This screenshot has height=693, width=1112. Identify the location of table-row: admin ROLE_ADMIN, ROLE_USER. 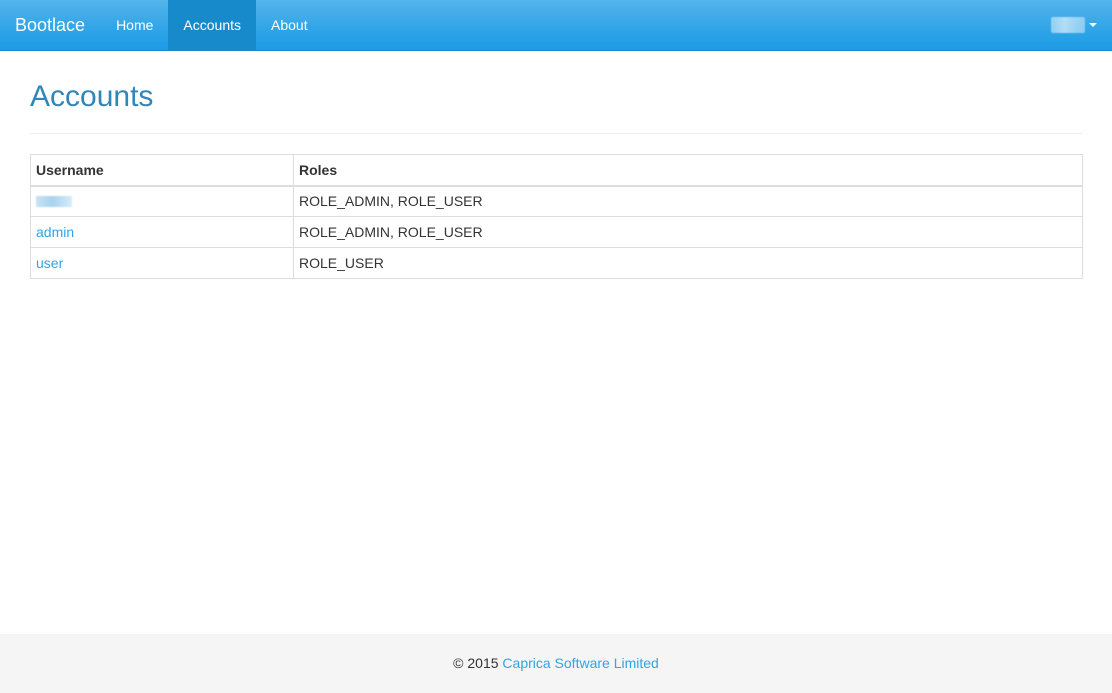
(556, 232).